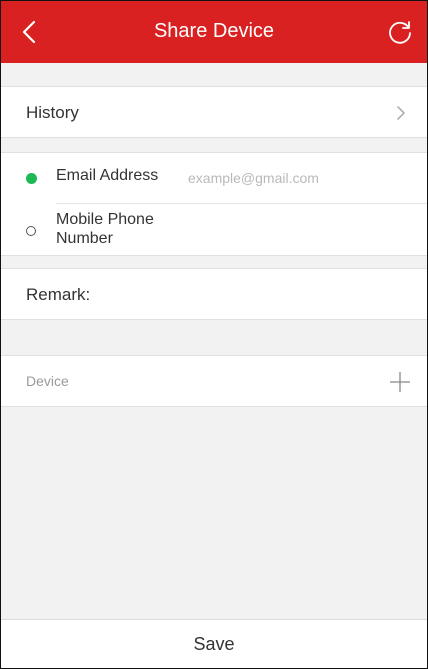 The image size is (428, 669). What do you see at coordinates (30, 32) in the screenshot?
I see `back-chevron-icon` at bounding box center [30, 32].